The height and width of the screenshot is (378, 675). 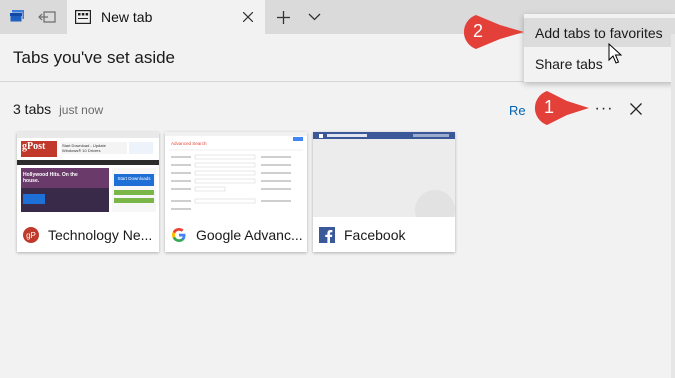 I want to click on callout-number: 2, so click(x=477, y=31).